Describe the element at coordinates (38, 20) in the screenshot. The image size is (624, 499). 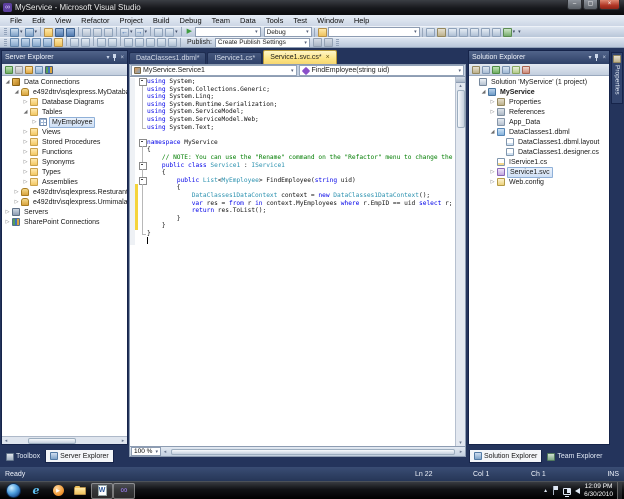
I see `menu-edit: Edit` at that location.